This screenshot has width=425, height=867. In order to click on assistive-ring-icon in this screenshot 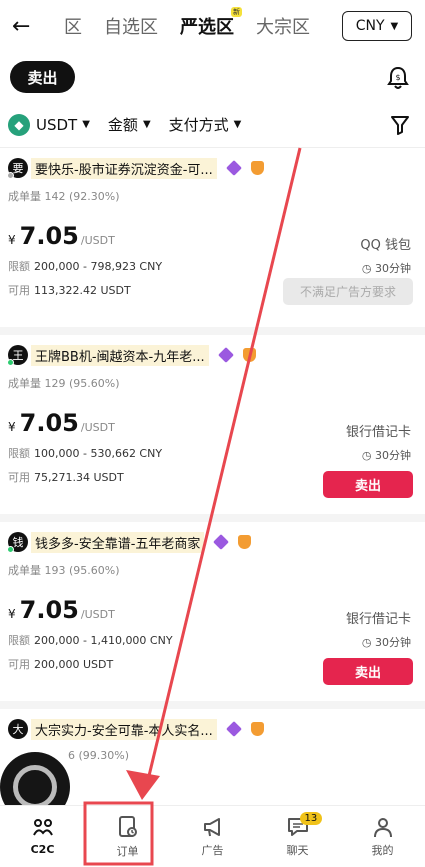, I will do `click(35, 787)`.